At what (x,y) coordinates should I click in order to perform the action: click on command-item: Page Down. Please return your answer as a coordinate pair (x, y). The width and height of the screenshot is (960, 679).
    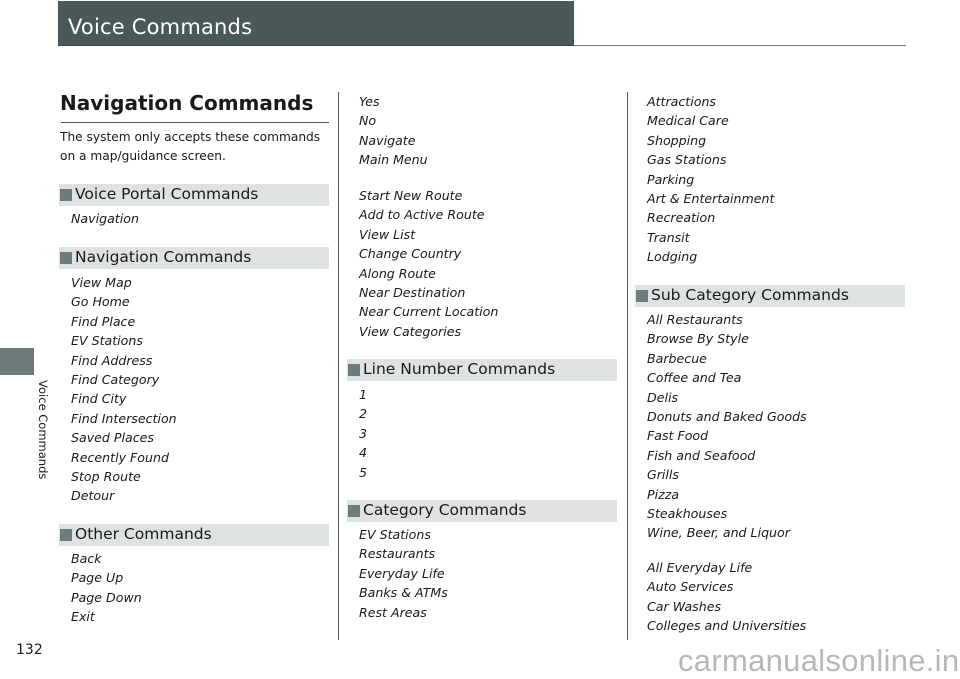
    Looking at the image, I should click on (106, 597).